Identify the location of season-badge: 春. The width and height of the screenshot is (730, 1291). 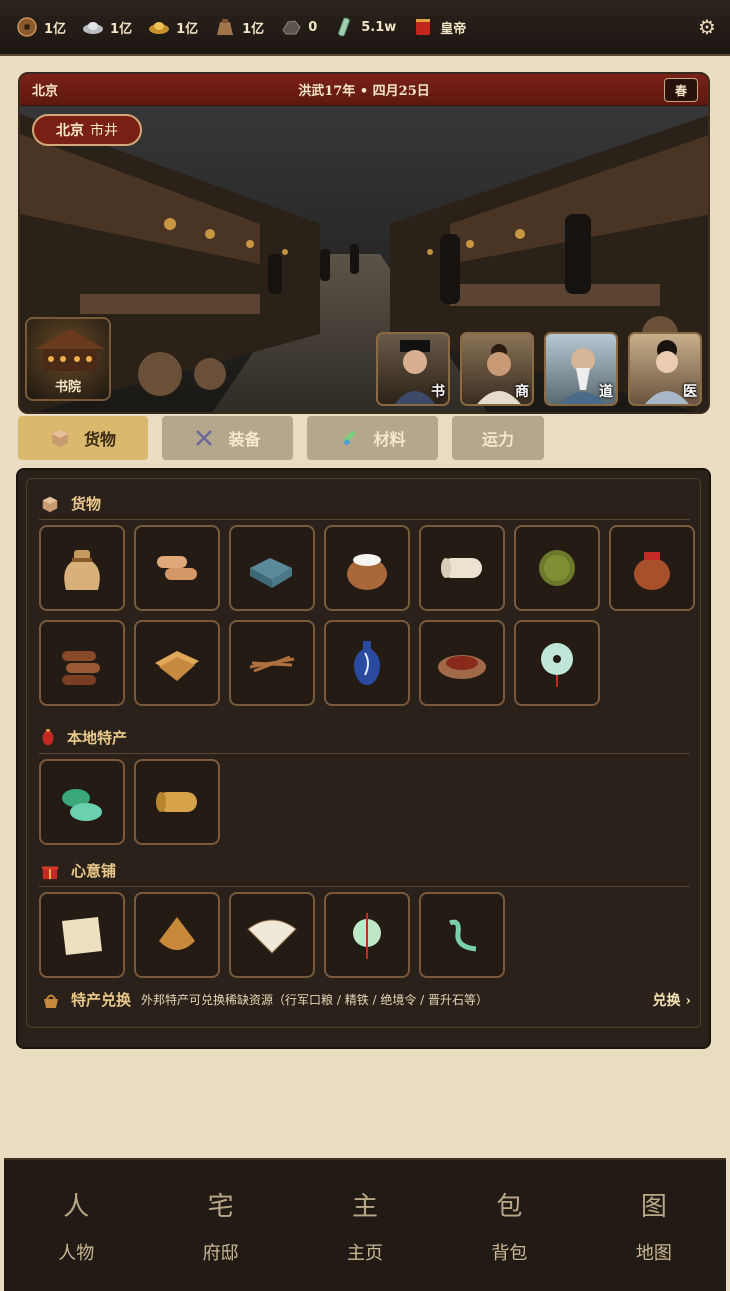
(681, 90).